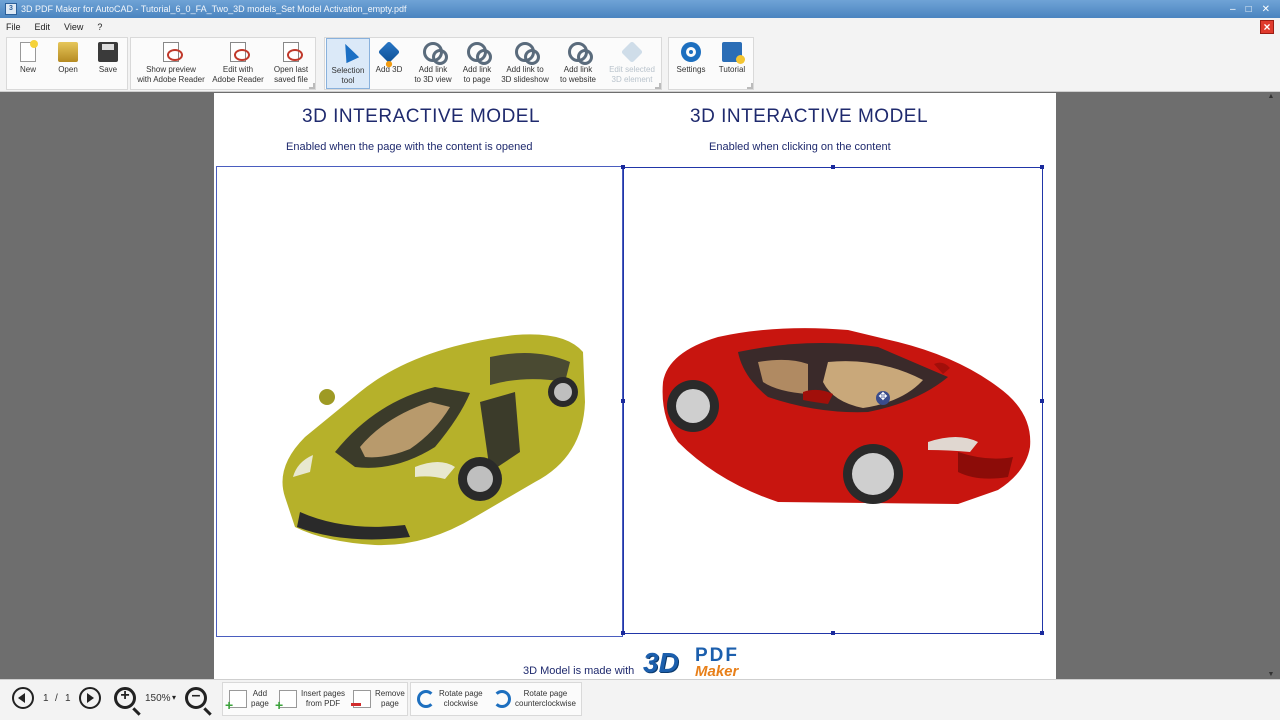 Image resolution: width=1280 pixels, height=720 pixels. What do you see at coordinates (691, 63) in the screenshot?
I see `settings-button: Settings` at bounding box center [691, 63].